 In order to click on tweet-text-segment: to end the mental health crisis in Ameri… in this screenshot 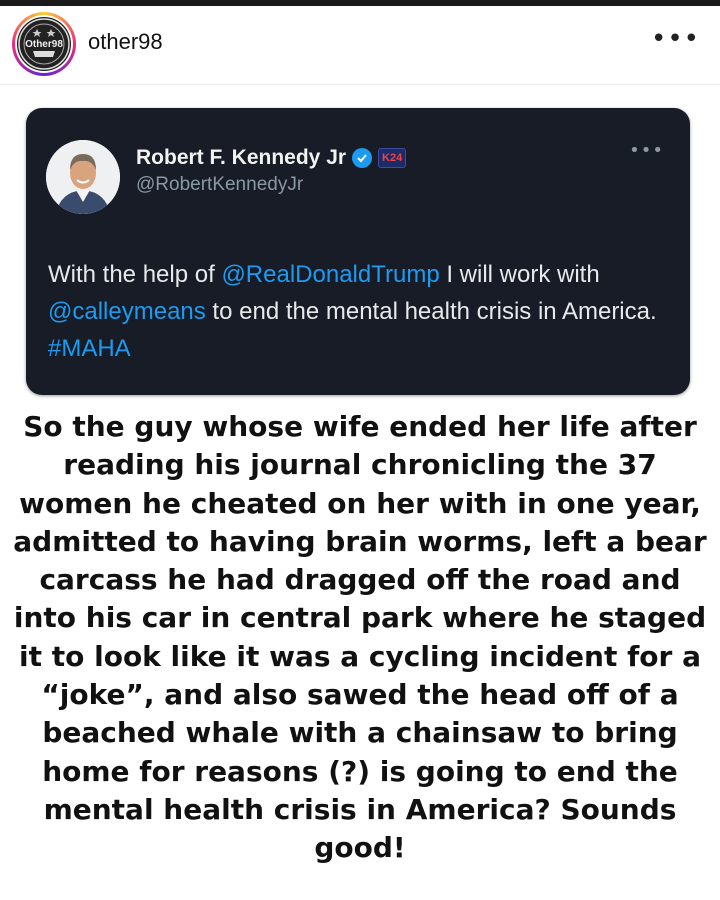, I will do `click(431, 311)`.